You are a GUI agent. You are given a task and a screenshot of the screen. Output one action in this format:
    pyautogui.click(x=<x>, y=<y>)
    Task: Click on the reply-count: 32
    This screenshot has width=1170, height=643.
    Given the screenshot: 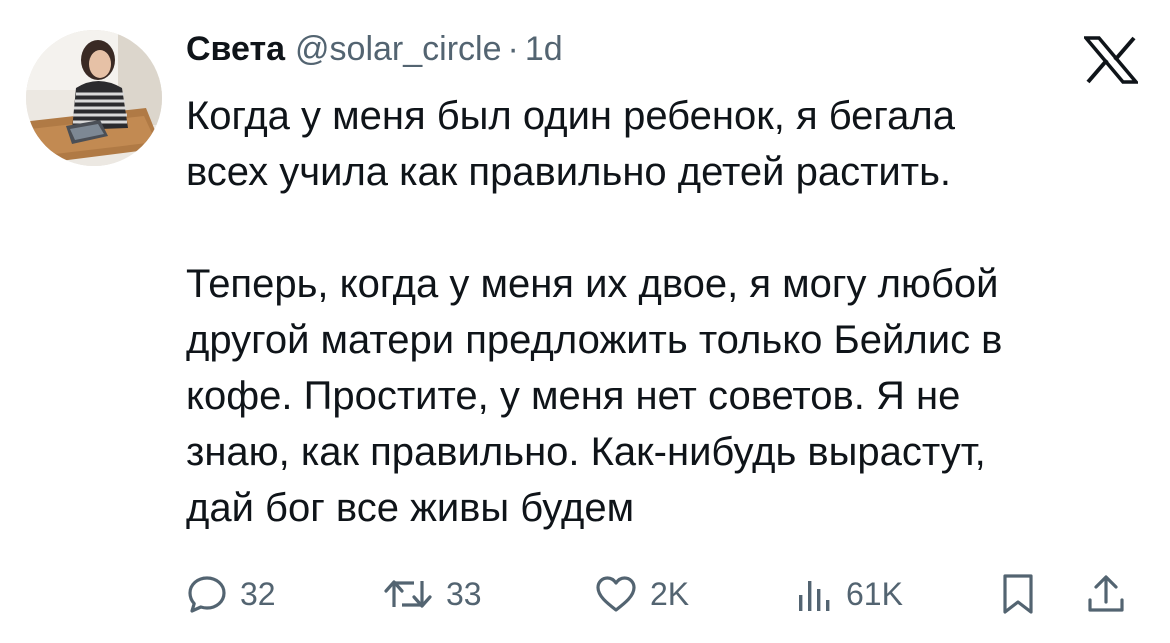 What is the action you would take?
    pyautogui.click(x=258, y=593)
    